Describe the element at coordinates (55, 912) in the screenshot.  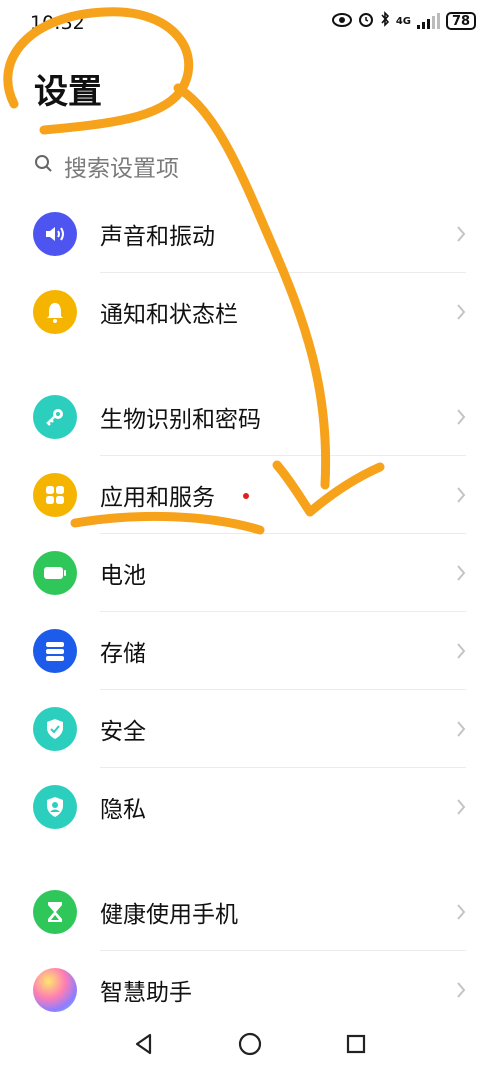
I see `hourglass-icon` at that location.